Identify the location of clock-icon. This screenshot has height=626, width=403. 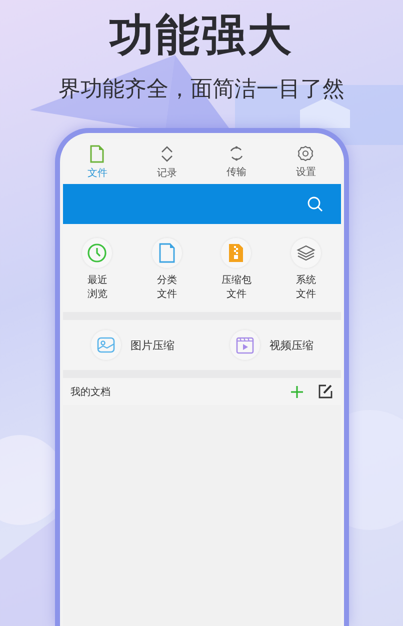
(97, 253).